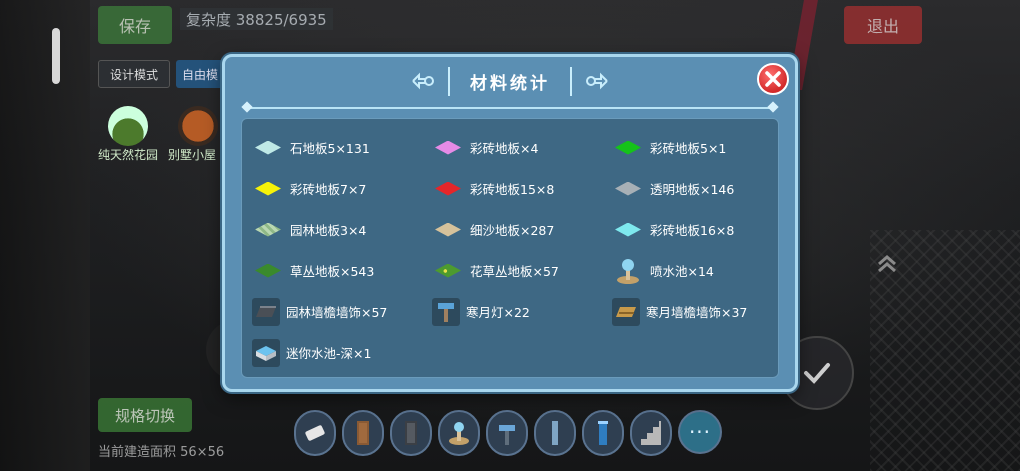 This screenshot has width=1020, height=471. I want to click on scene-pillar, so click(45, 235).